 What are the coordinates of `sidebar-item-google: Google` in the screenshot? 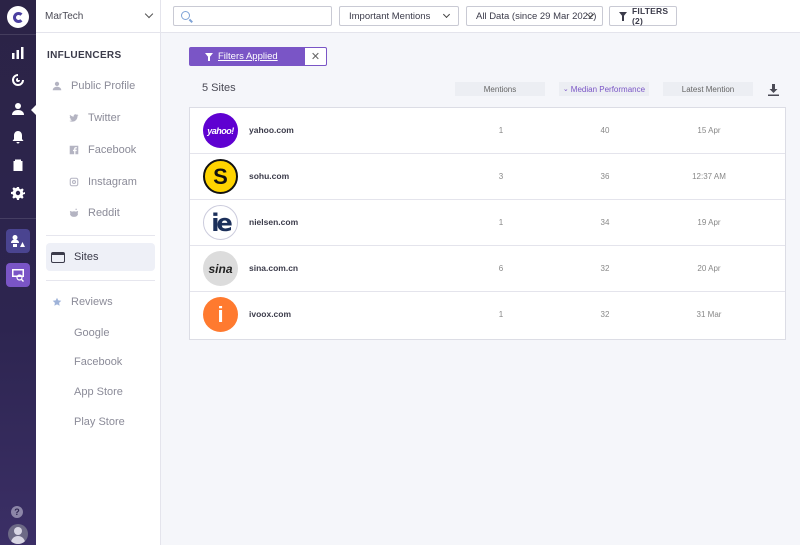 It's located at (98, 333).